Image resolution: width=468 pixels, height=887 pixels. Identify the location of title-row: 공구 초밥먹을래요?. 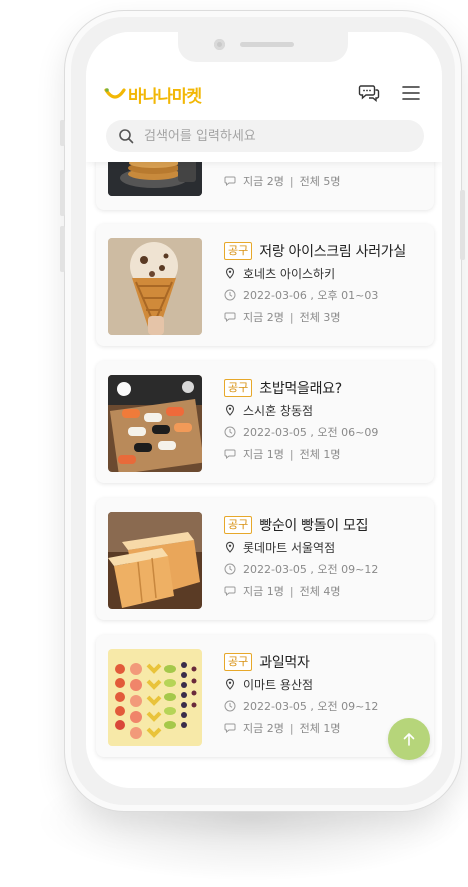
(324, 388).